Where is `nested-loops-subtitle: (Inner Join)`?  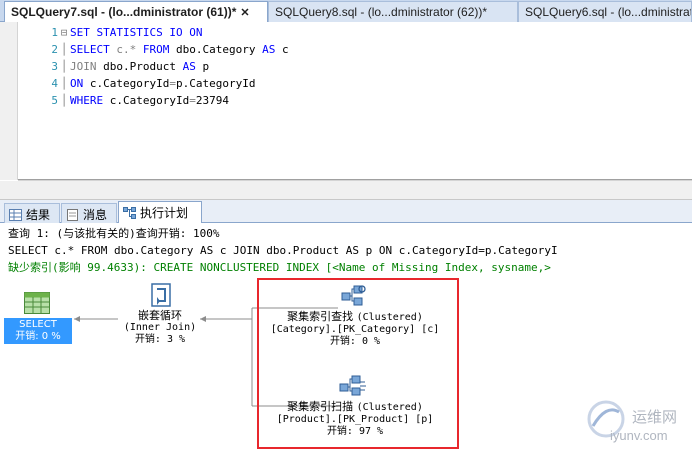
nested-loops-subtitle: (Inner Join) is located at coordinates (160, 327).